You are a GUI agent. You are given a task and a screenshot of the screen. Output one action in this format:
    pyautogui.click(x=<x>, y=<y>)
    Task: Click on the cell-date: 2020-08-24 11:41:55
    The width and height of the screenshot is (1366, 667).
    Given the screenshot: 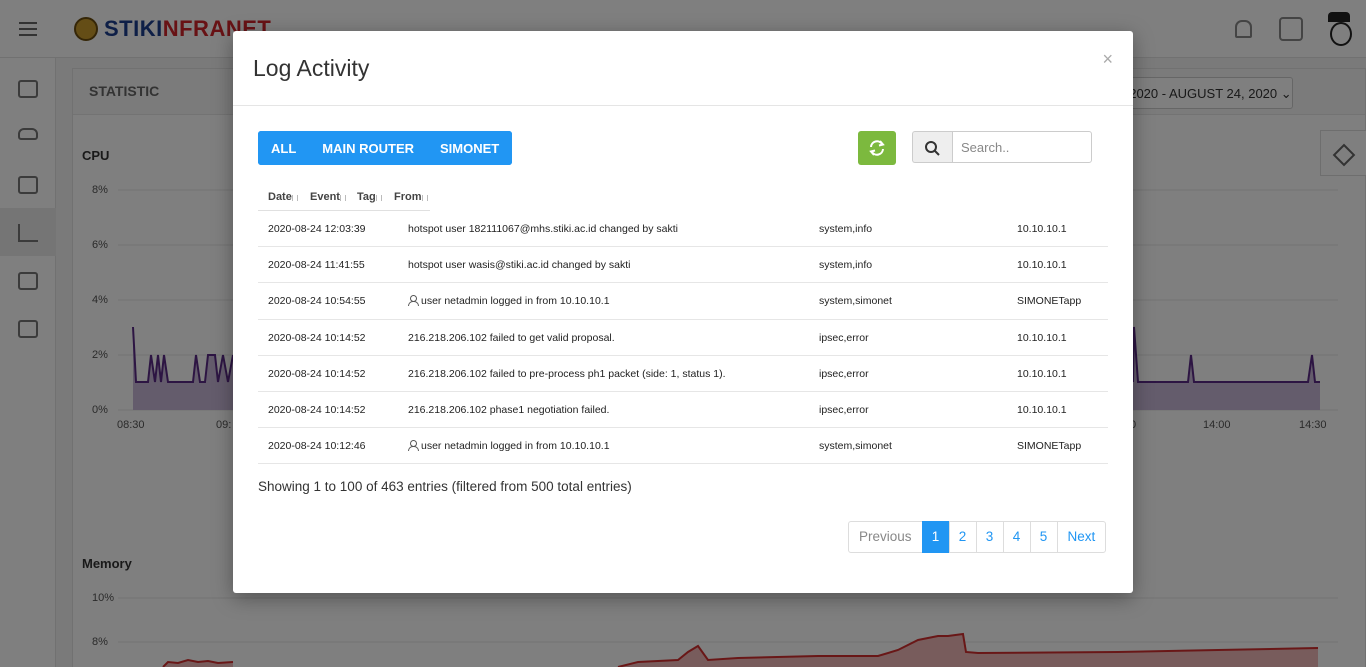 What is the action you would take?
    pyautogui.click(x=316, y=265)
    